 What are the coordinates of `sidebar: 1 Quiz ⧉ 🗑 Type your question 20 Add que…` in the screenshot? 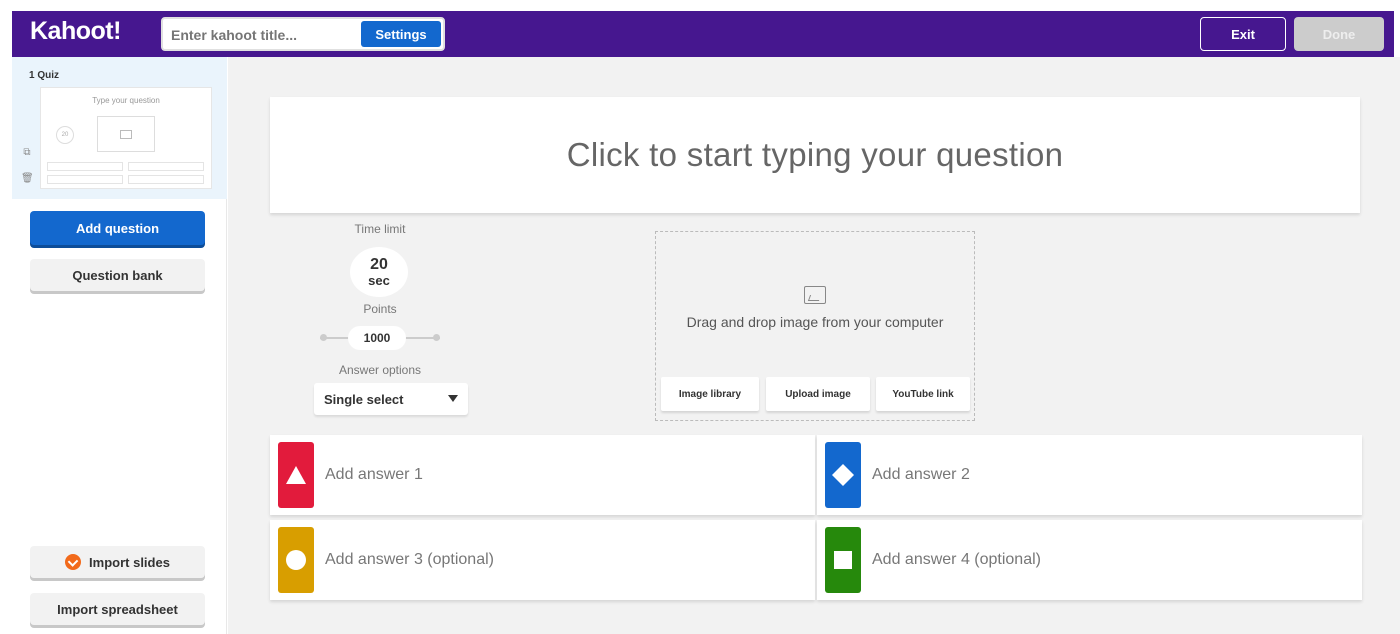 It's located at (119, 345).